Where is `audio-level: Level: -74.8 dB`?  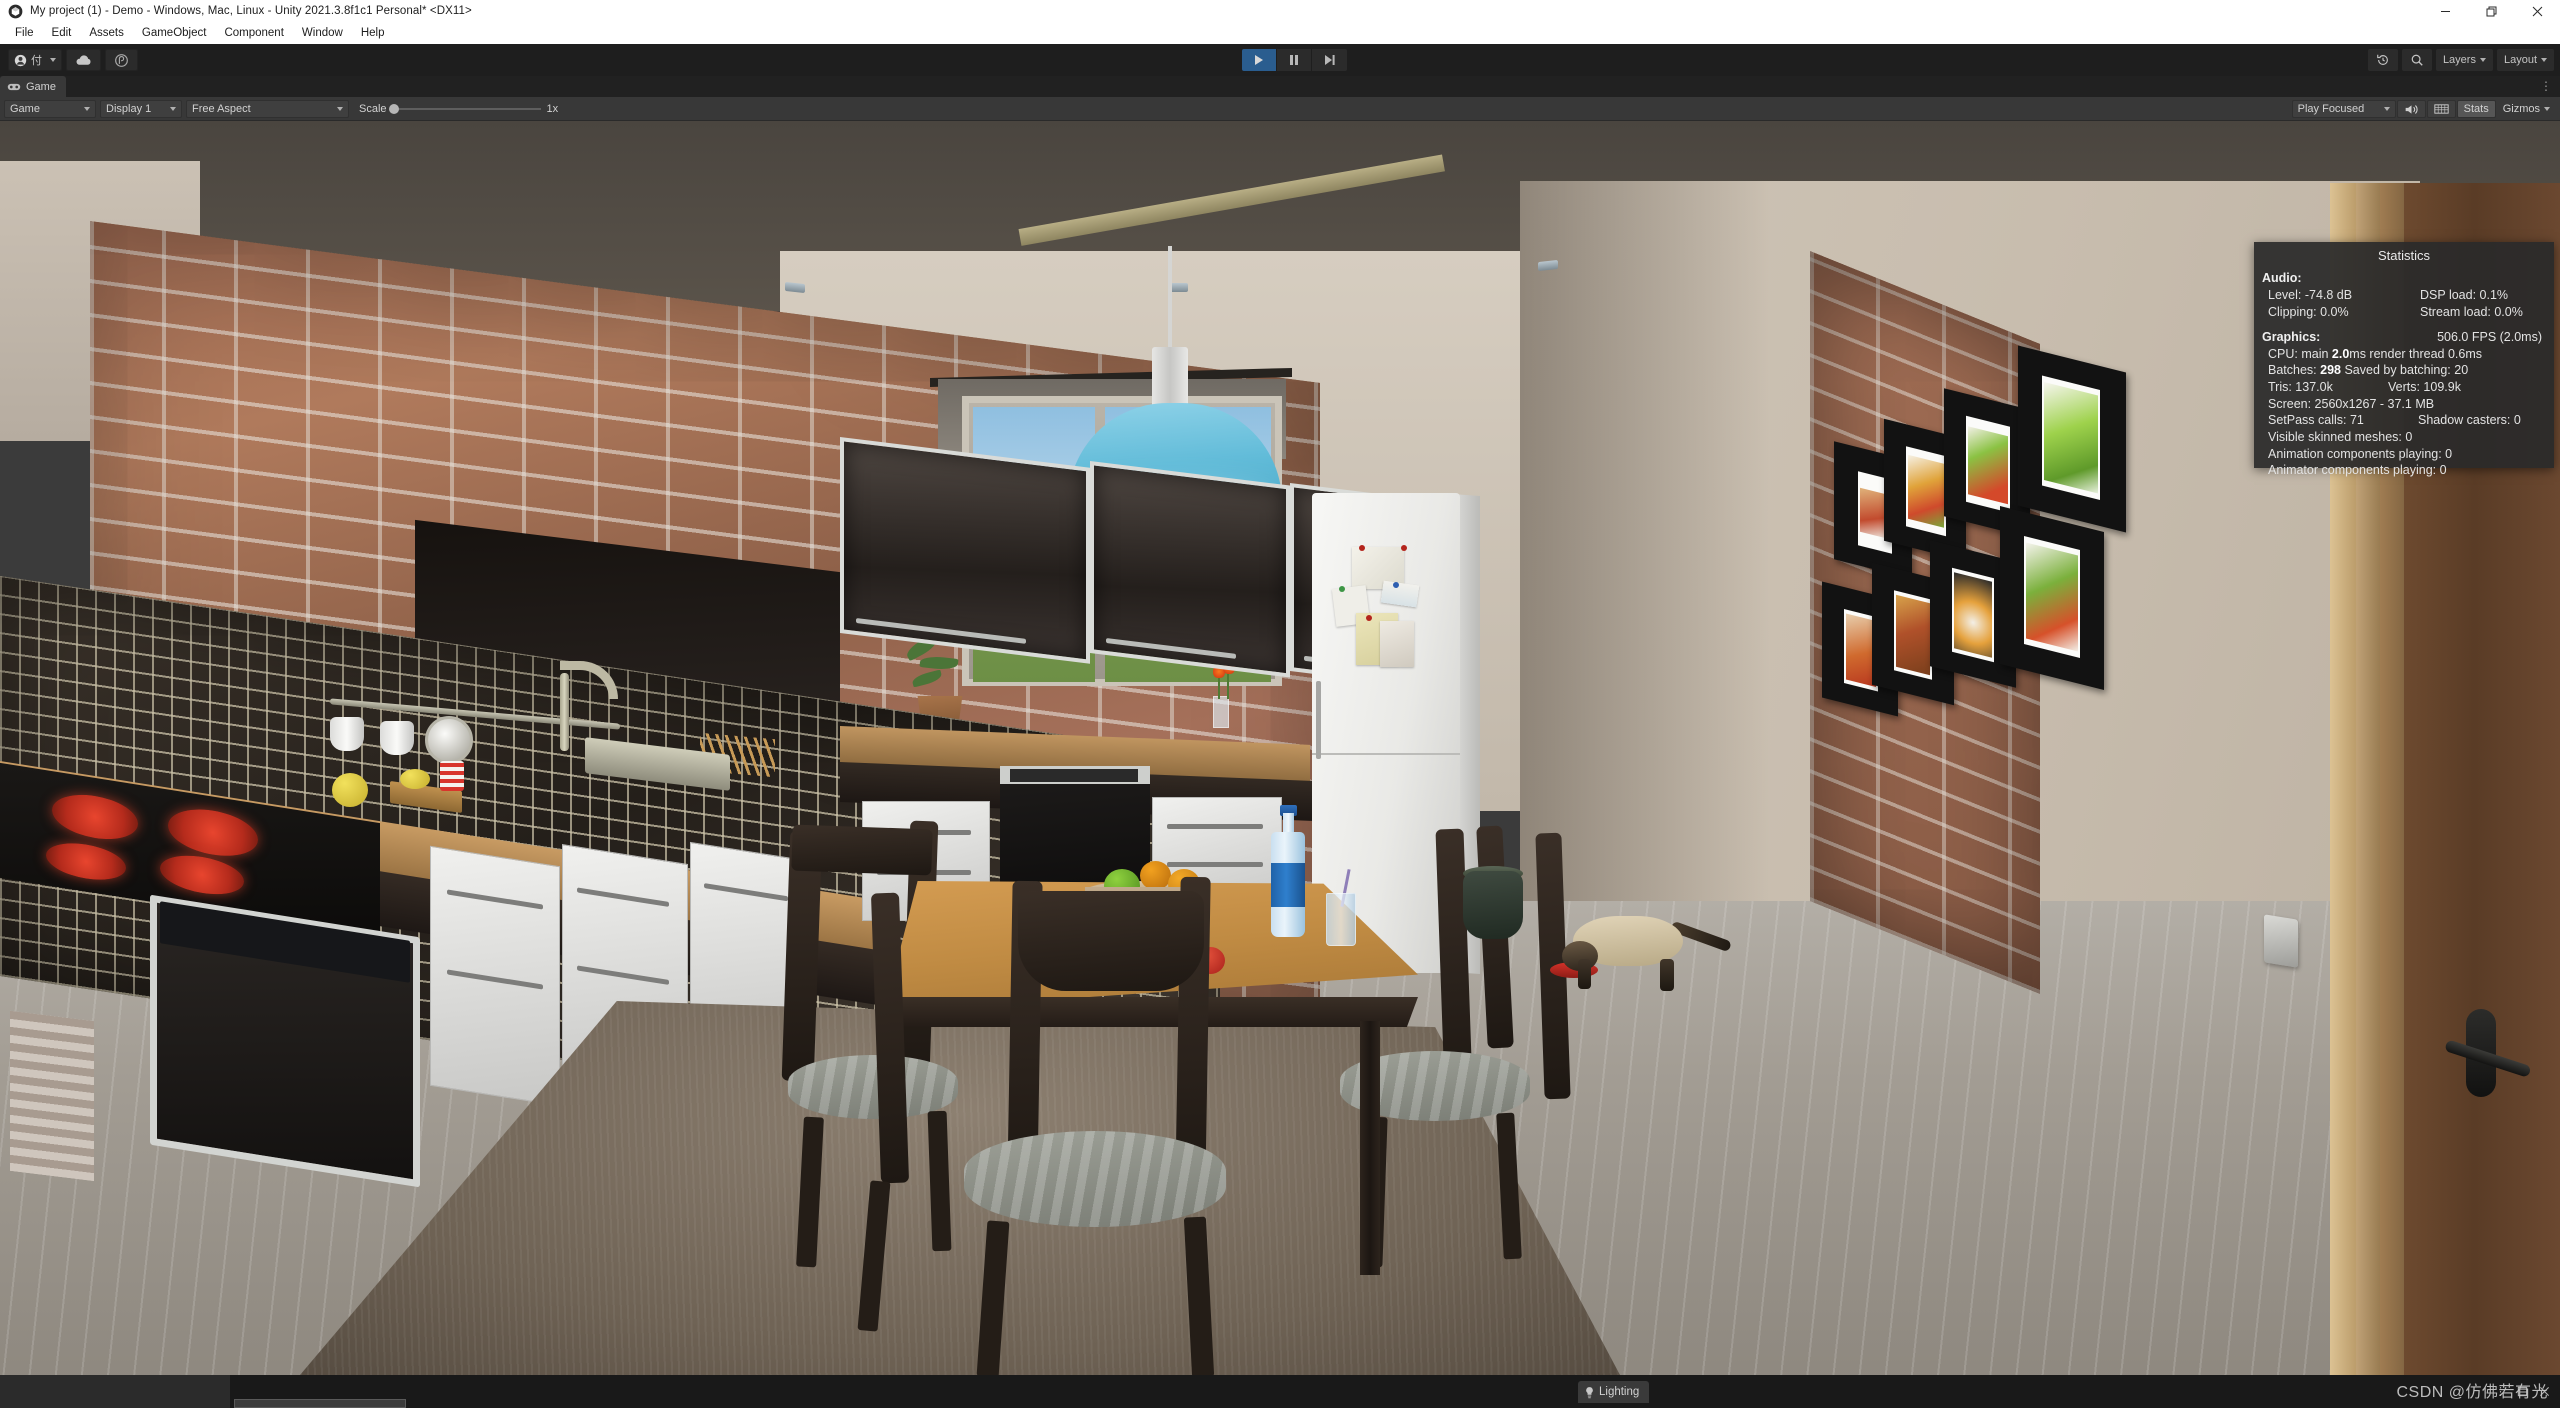 audio-level: Level: -74.8 dB is located at coordinates (2310, 294).